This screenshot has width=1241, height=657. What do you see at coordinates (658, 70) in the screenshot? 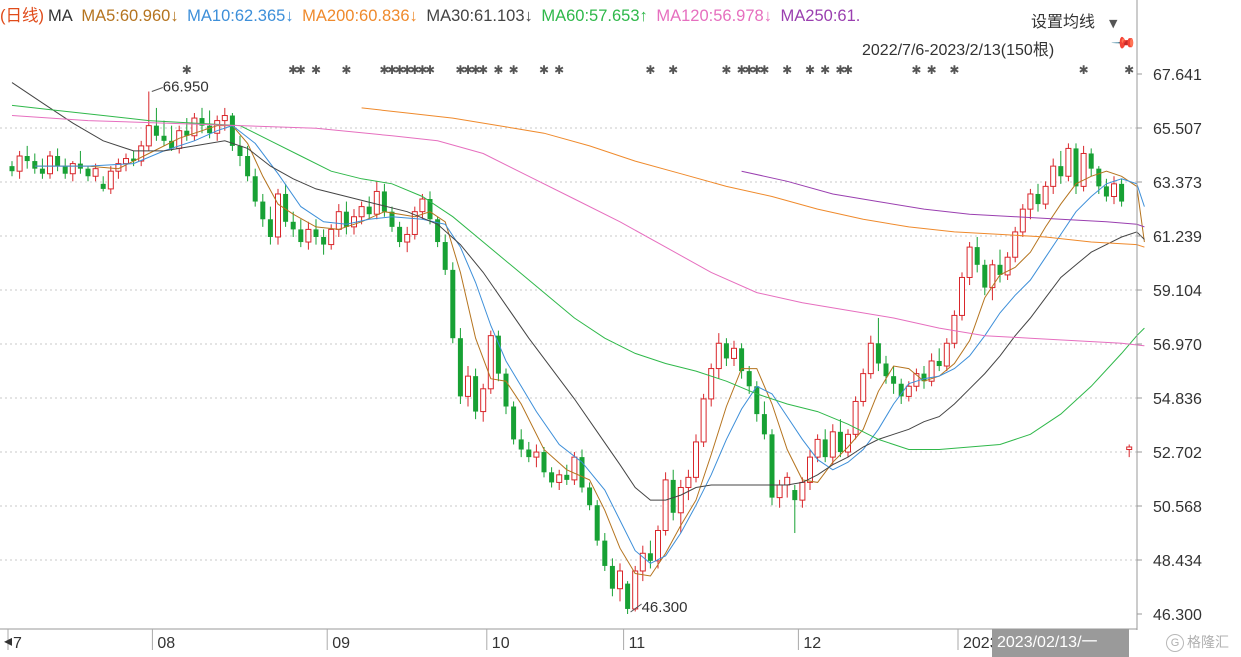
I see `event-markers: ✱ ✱✱ ✱ ✱ ✱✱✱✱✱✱✱ ✱✱✱✱ ✱ ✱ ✱ ✱ ✱ ✱ ✱ ✱✱✱✱ ✱ ✱ ✱ ✱✱ ✱ ✱ ✱ ✱ ✱` at bounding box center [658, 70].